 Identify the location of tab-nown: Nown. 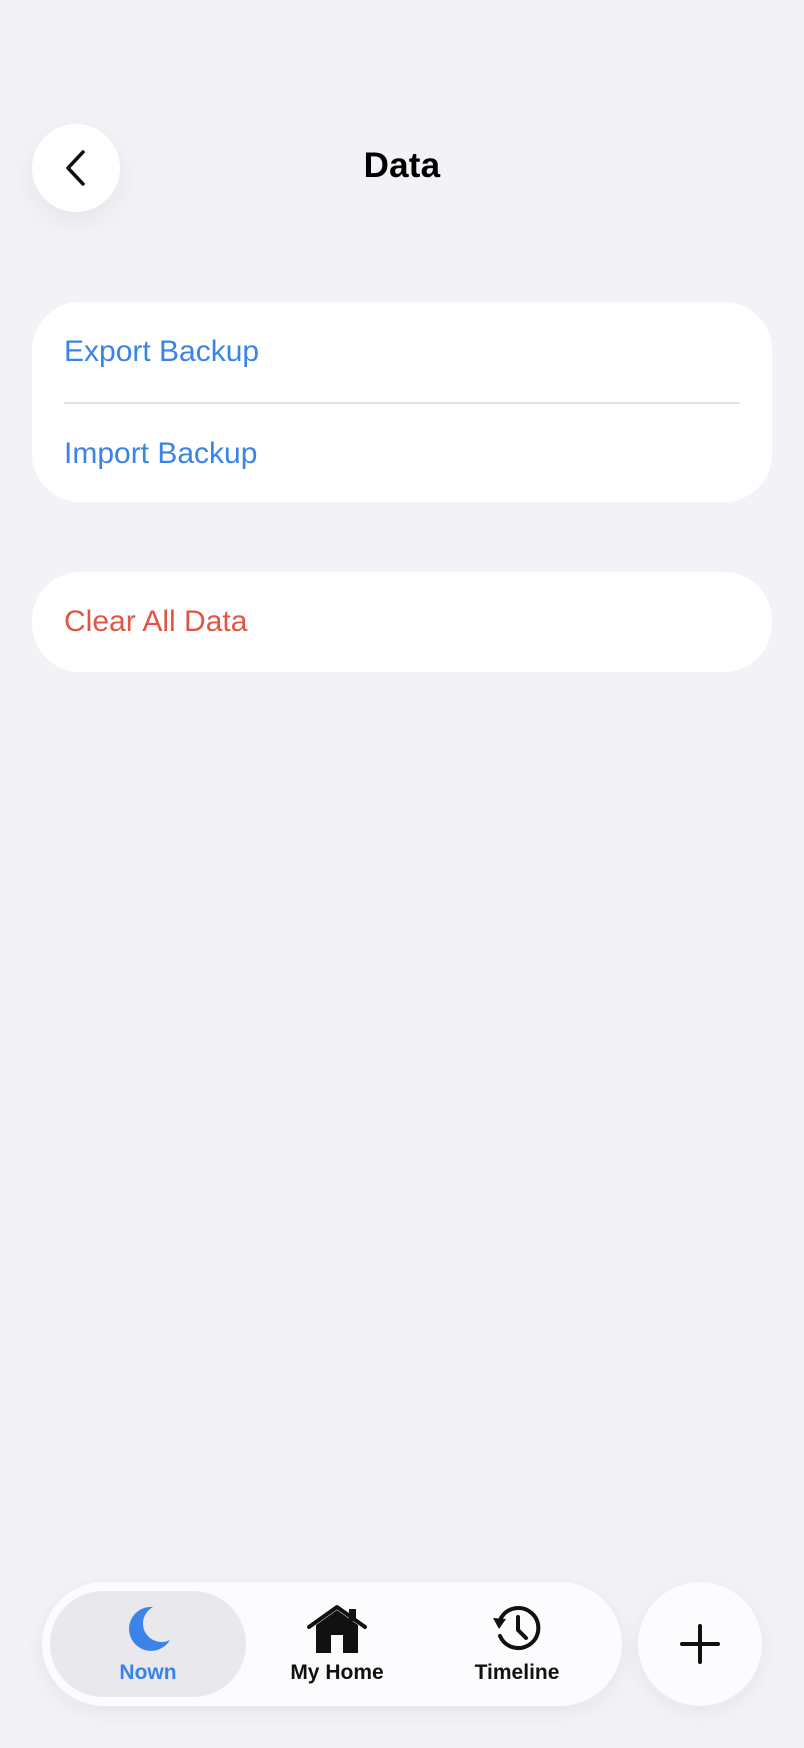
(148, 1644).